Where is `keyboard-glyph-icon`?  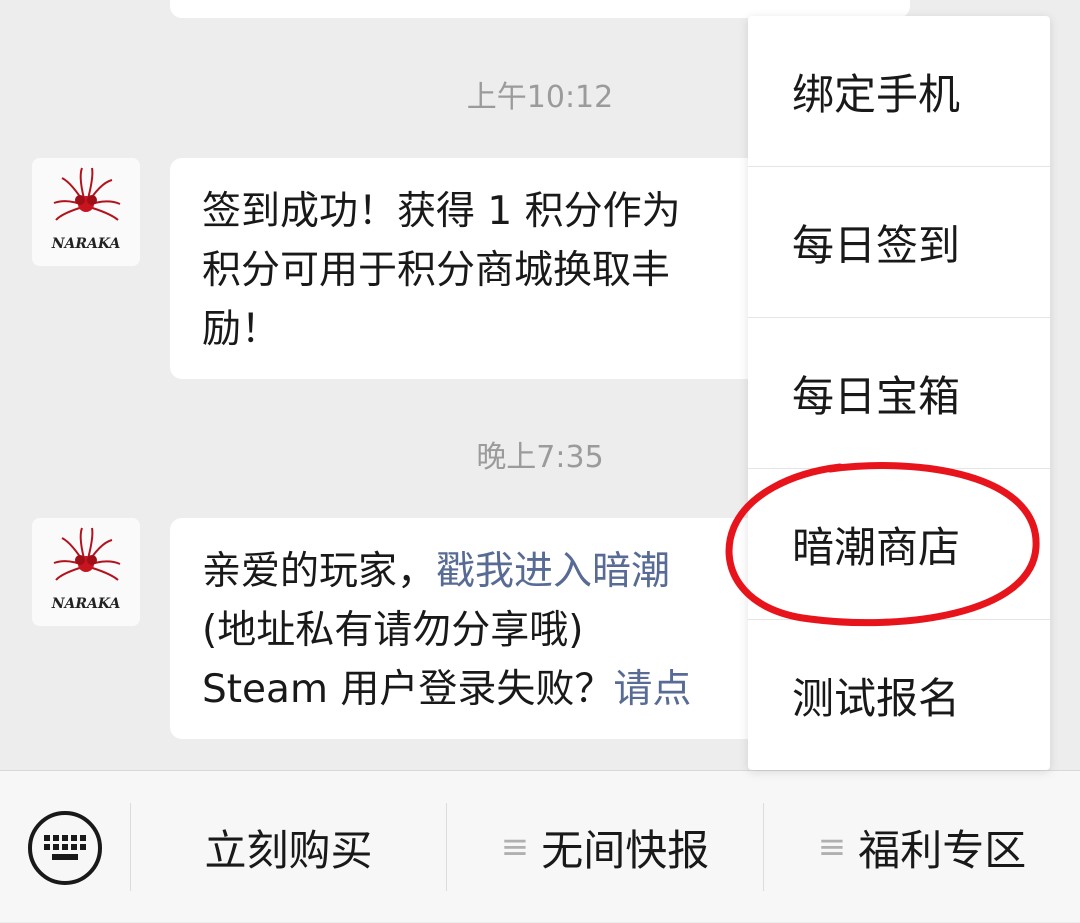
keyboard-glyph-icon is located at coordinates (65, 847).